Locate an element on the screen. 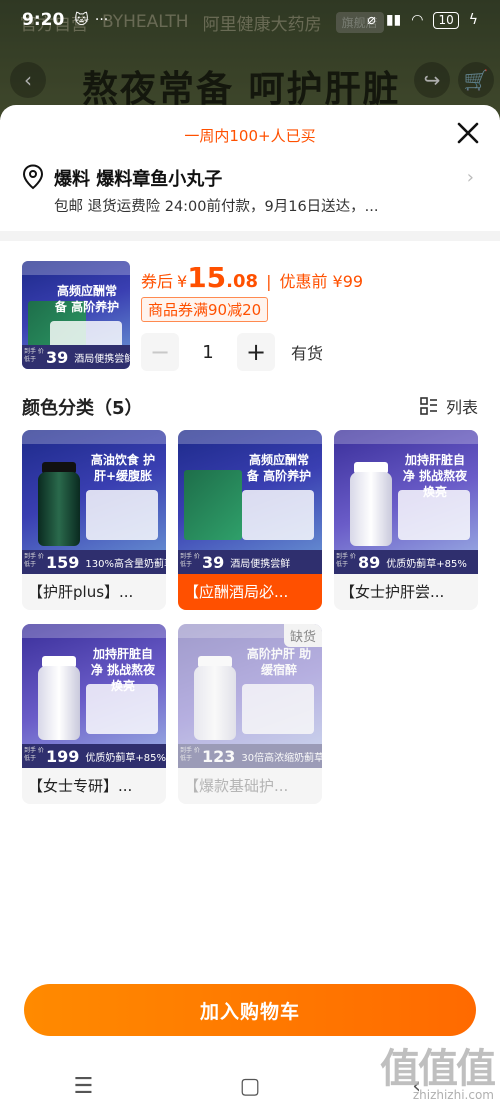 The image size is (500, 1112). battery-level: 10 is located at coordinates (446, 19).